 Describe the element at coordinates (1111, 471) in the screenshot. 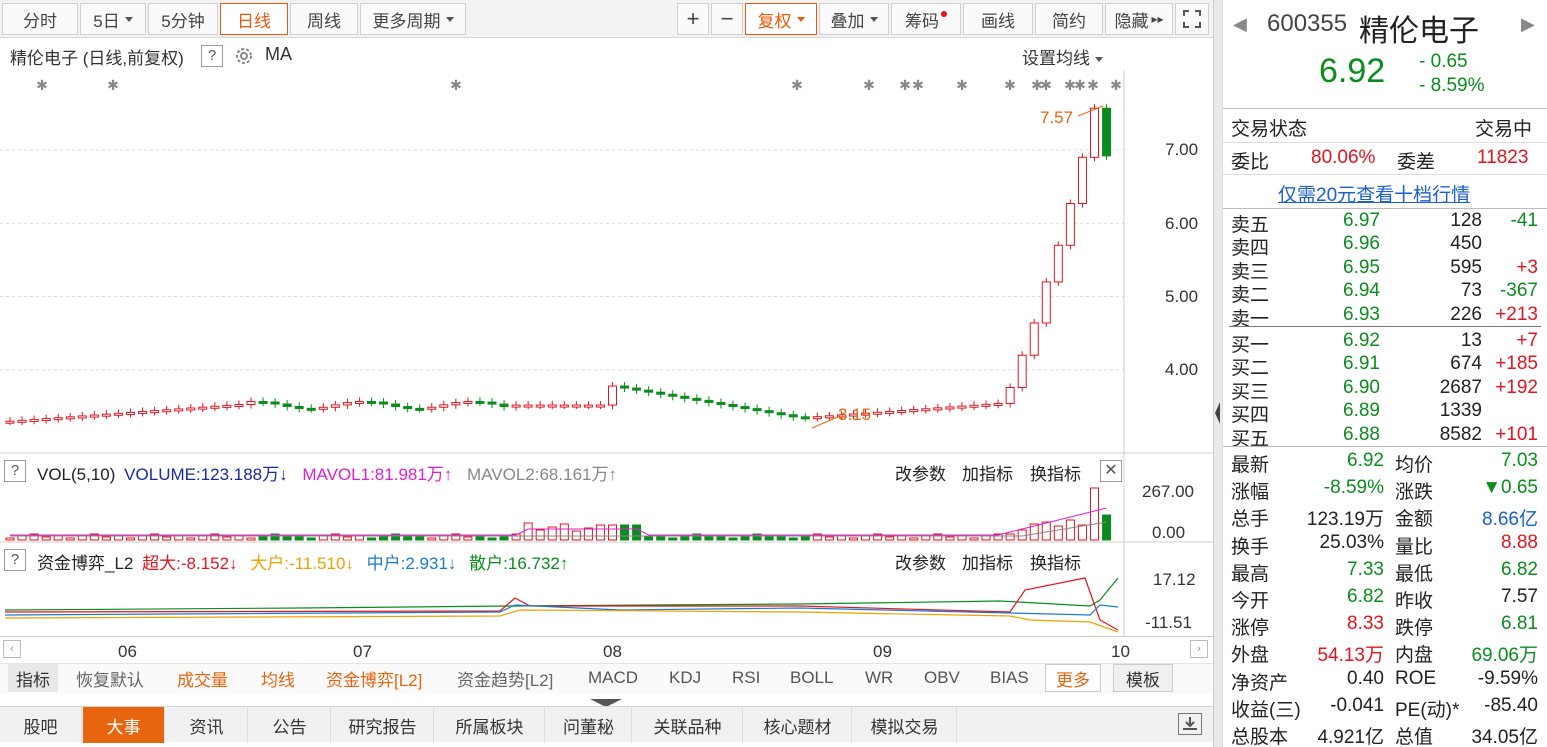

I see `close-icon: ✕` at that location.